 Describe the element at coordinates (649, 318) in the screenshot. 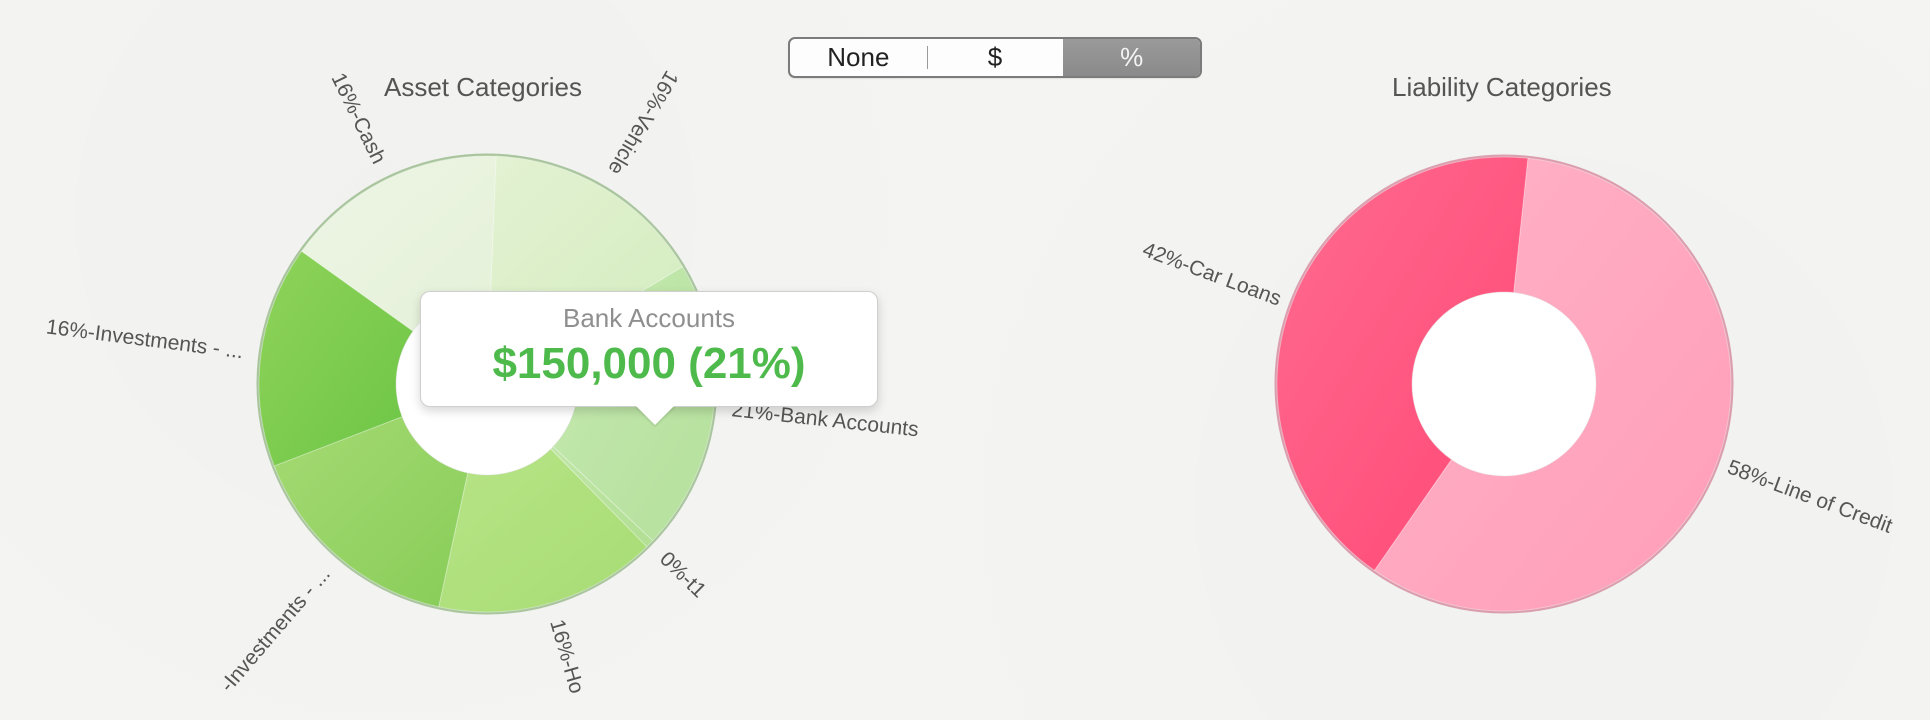

I see `tooltip-title: Bank Accounts` at that location.